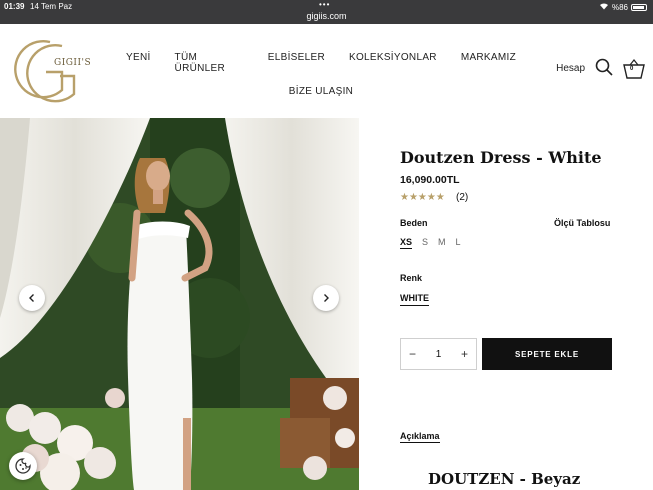 The image size is (653, 490). I want to click on size-option-m: M, so click(442, 243).